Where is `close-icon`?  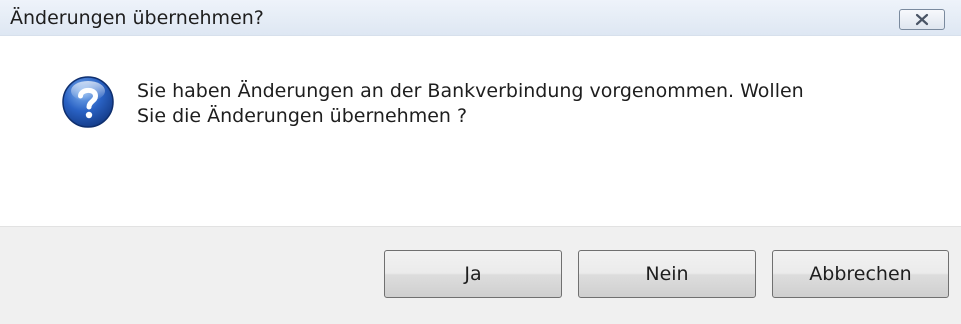 close-icon is located at coordinates (922, 19).